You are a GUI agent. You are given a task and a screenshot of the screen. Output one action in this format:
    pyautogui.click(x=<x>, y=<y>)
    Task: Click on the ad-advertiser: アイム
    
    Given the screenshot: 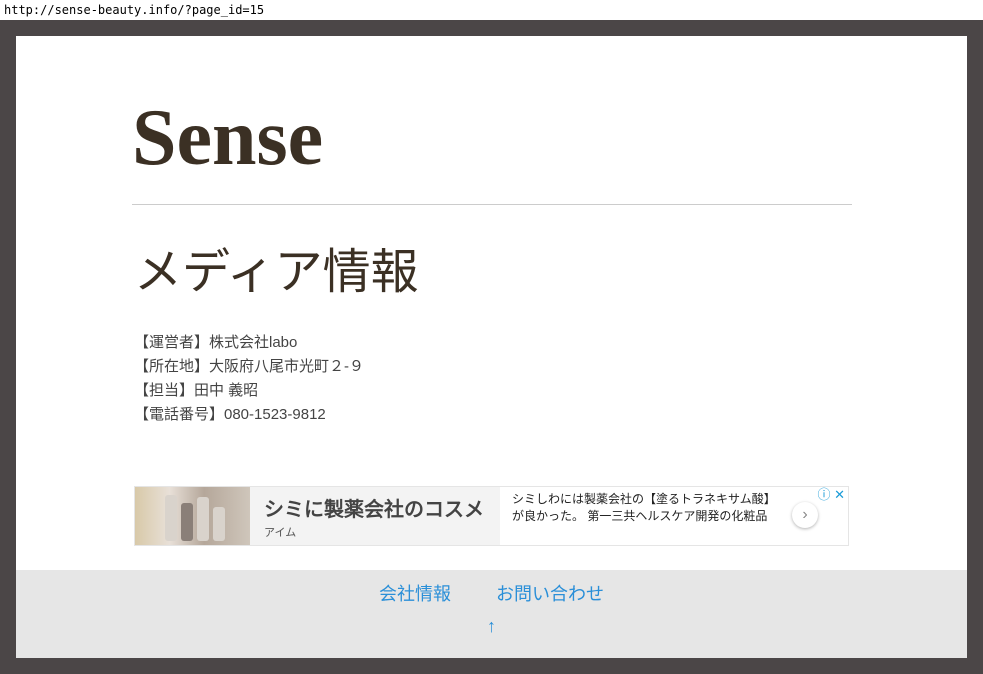 What is the action you would take?
    pyautogui.click(x=280, y=533)
    